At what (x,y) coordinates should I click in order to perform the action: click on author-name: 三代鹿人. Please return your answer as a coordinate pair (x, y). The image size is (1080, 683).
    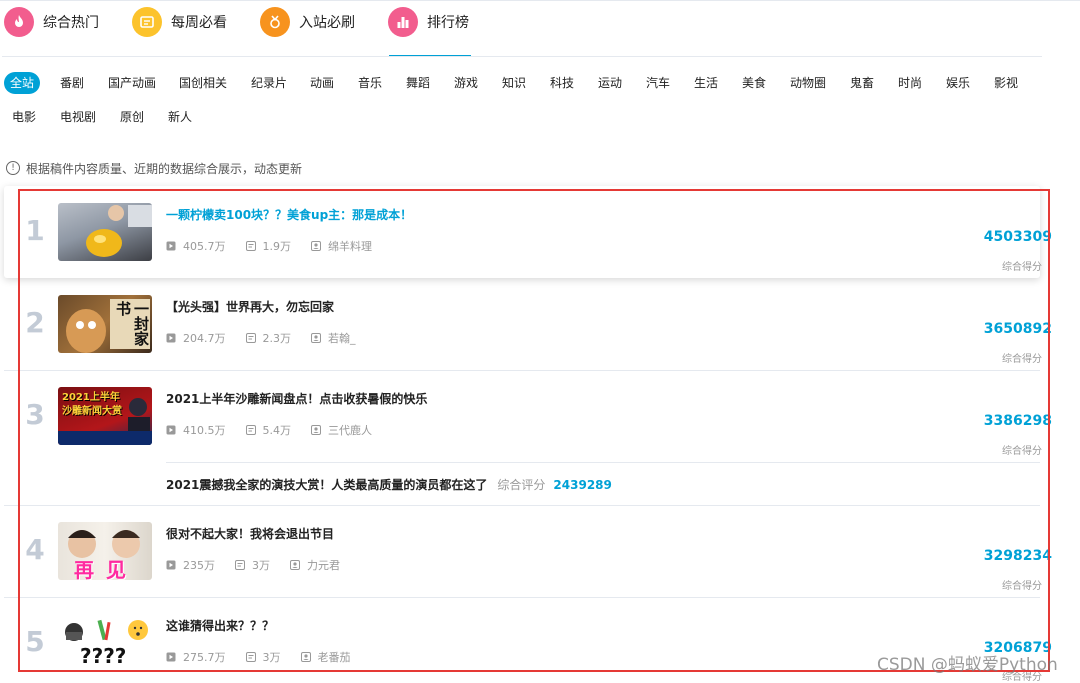
    Looking at the image, I should click on (350, 430).